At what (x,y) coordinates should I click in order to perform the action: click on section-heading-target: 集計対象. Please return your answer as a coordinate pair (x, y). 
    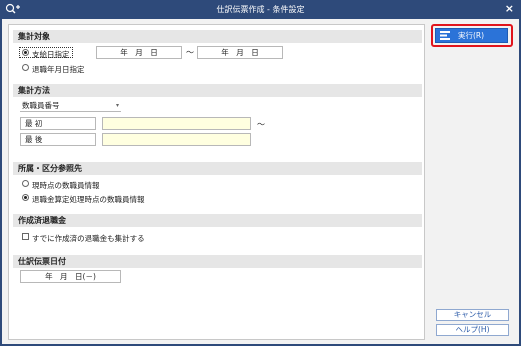
    Looking at the image, I should click on (217, 36).